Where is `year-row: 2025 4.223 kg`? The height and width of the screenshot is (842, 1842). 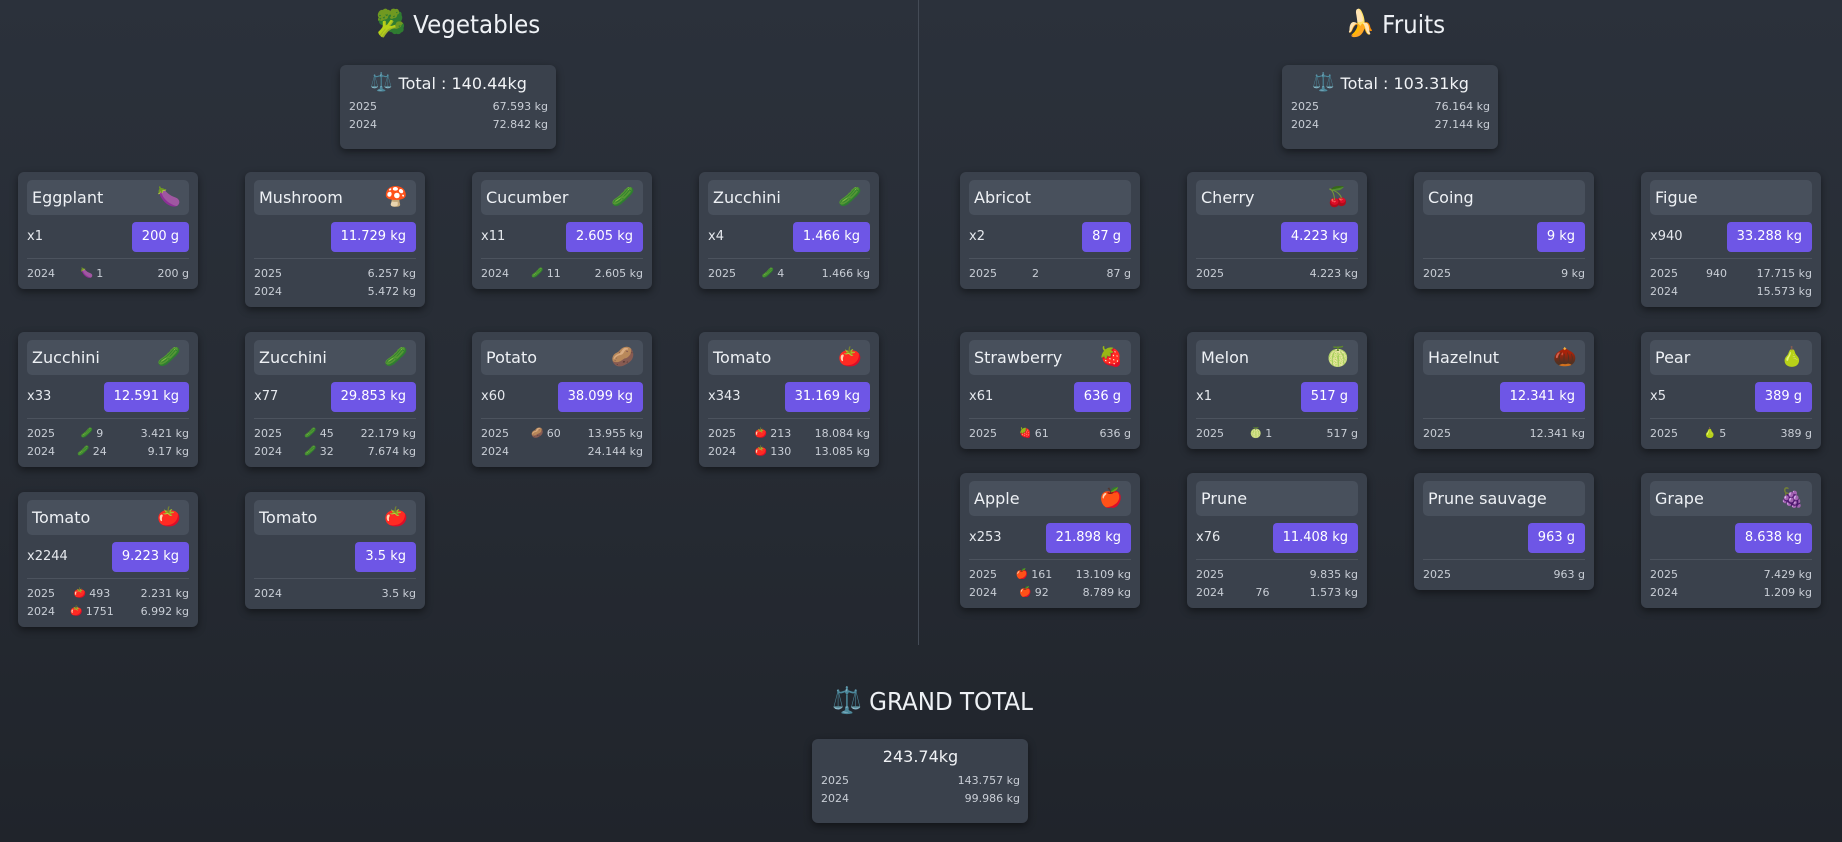 year-row: 2025 4.223 kg is located at coordinates (1277, 274).